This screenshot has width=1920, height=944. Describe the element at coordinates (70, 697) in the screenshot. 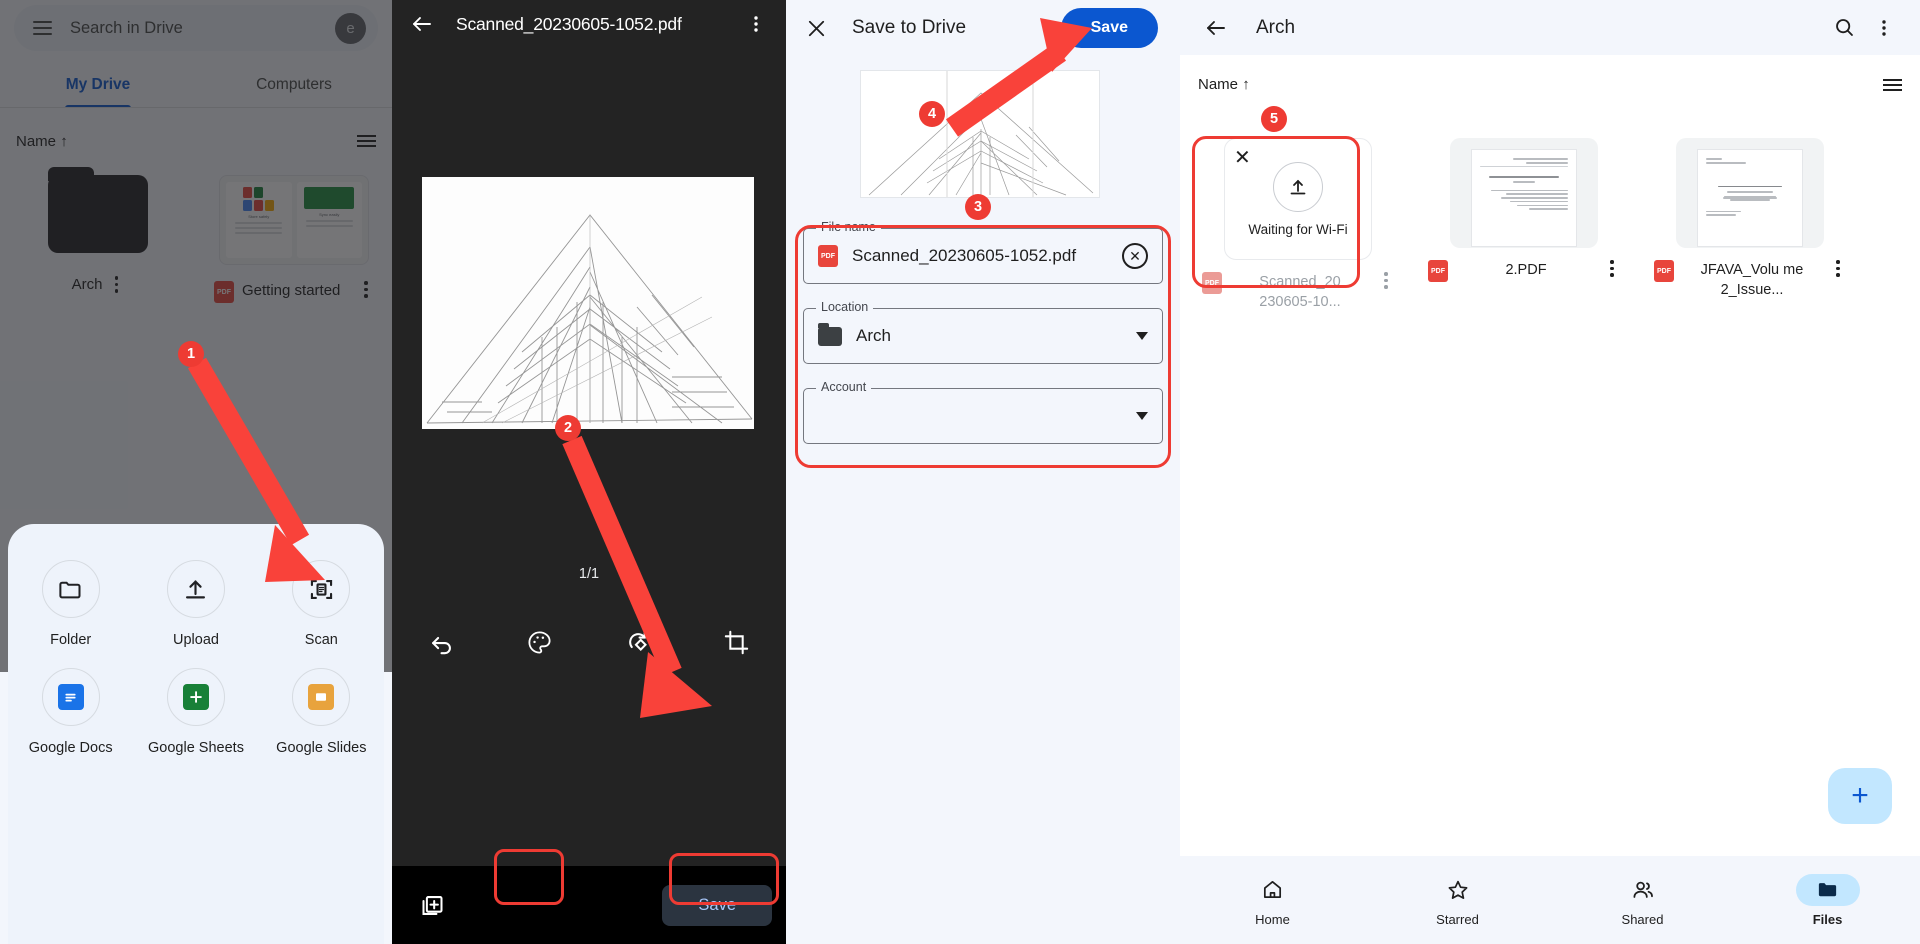

I see `google-docs-icon` at that location.